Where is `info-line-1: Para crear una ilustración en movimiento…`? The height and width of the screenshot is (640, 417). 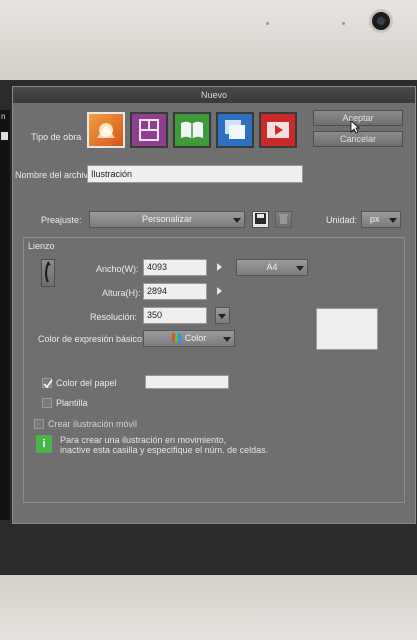
info-line-1: Para crear una ilustración en movimiento… is located at coordinates (143, 440).